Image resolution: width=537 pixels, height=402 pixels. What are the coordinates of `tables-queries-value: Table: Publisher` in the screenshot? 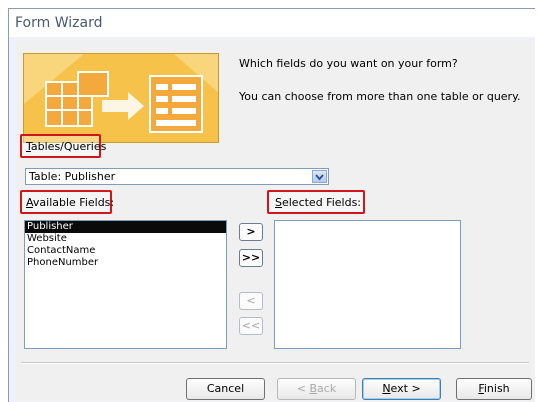 It's located at (72, 176).